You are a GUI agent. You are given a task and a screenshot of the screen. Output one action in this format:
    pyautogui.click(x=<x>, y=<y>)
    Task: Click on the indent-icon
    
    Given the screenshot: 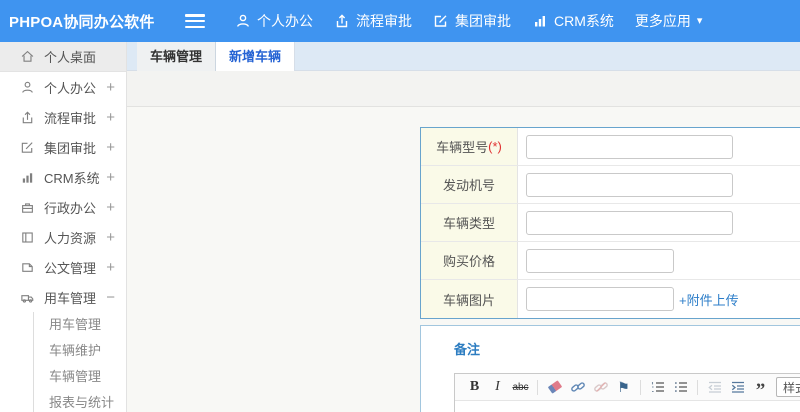 What is the action you would take?
    pyautogui.click(x=737, y=387)
    